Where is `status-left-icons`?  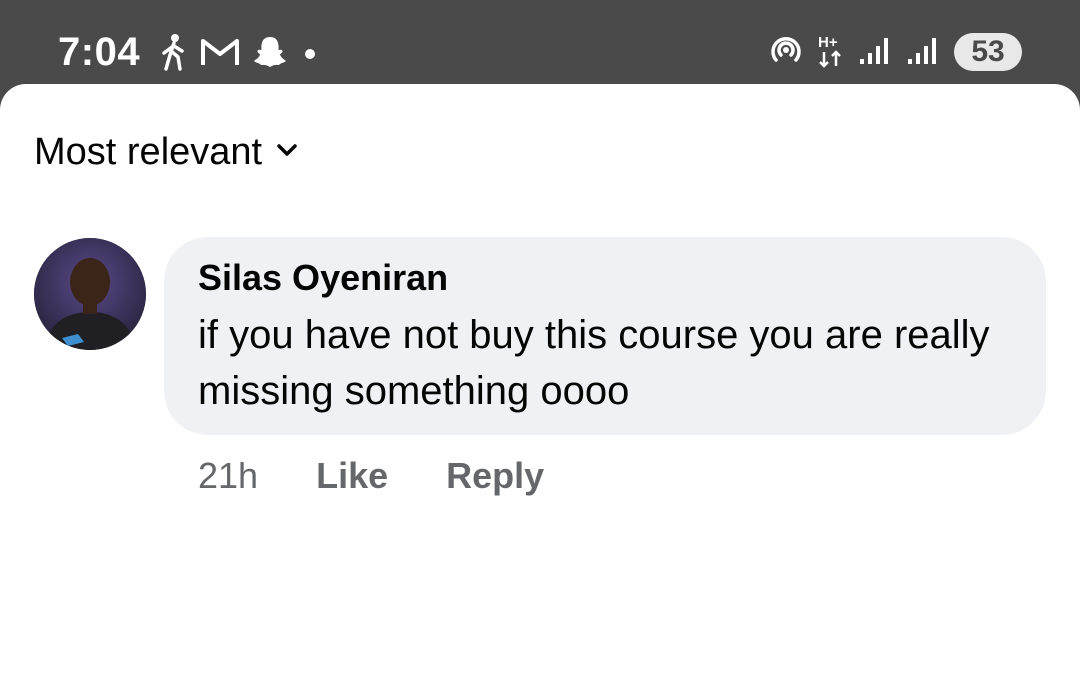
status-left-icons is located at coordinates (240, 54).